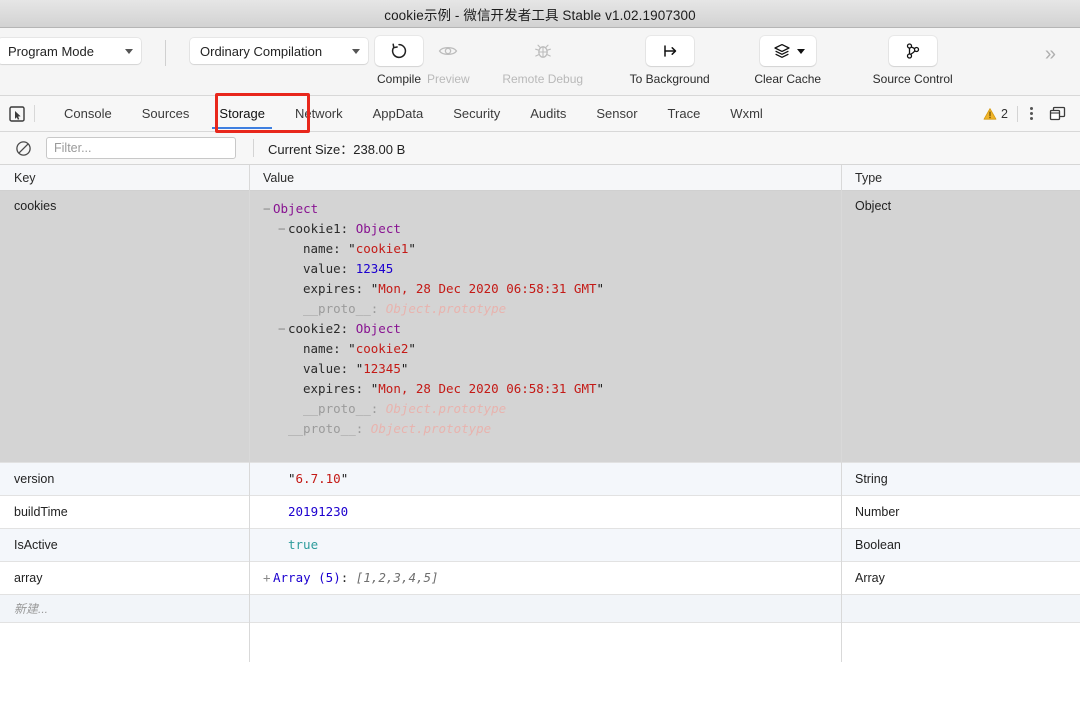 This screenshot has width=1080, height=720. What do you see at coordinates (433, 349) in the screenshot?
I see `value-tree-line: name: "cookie2"` at bounding box center [433, 349].